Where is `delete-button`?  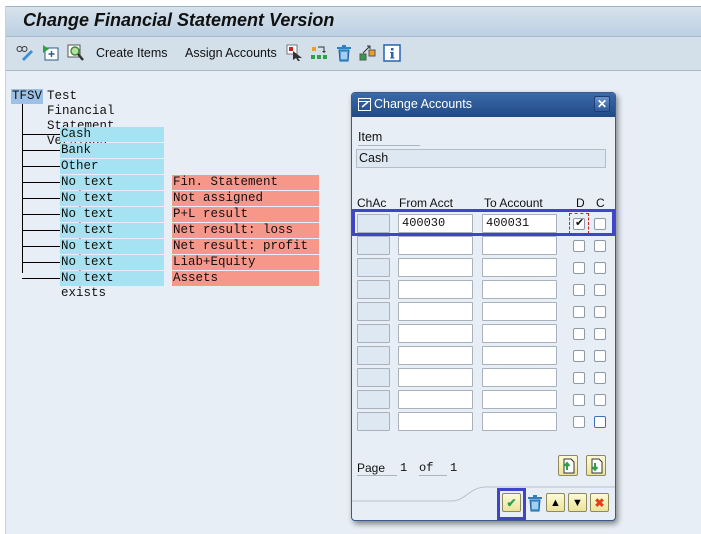 delete-button is located at coordinates (534, 502).